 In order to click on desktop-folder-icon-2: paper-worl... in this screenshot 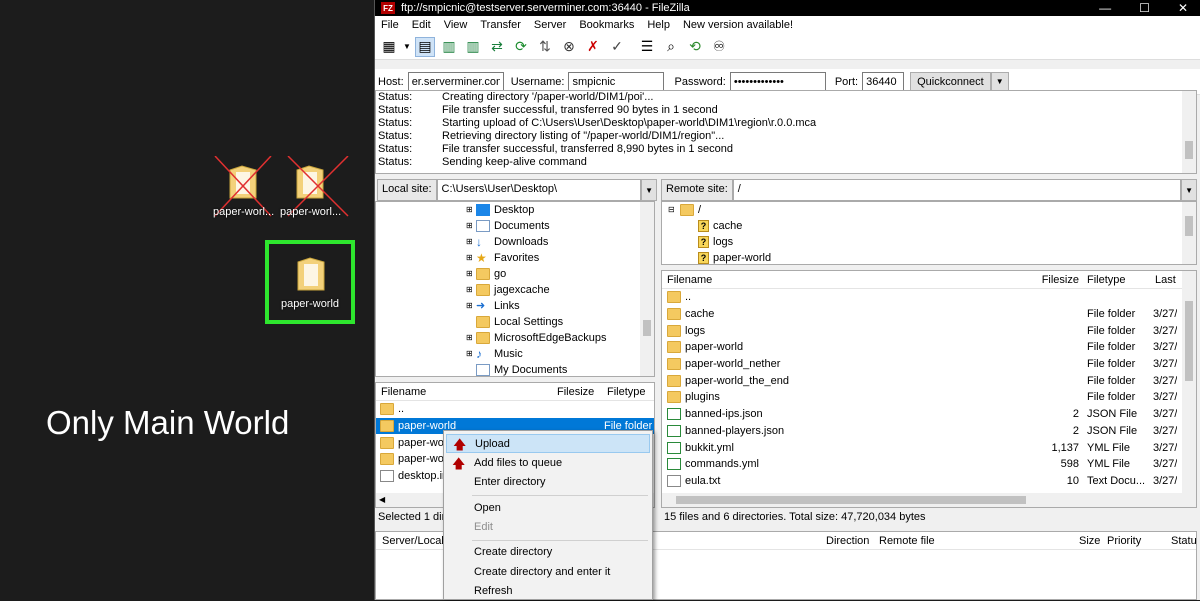, I will do `click(314, 190)`.